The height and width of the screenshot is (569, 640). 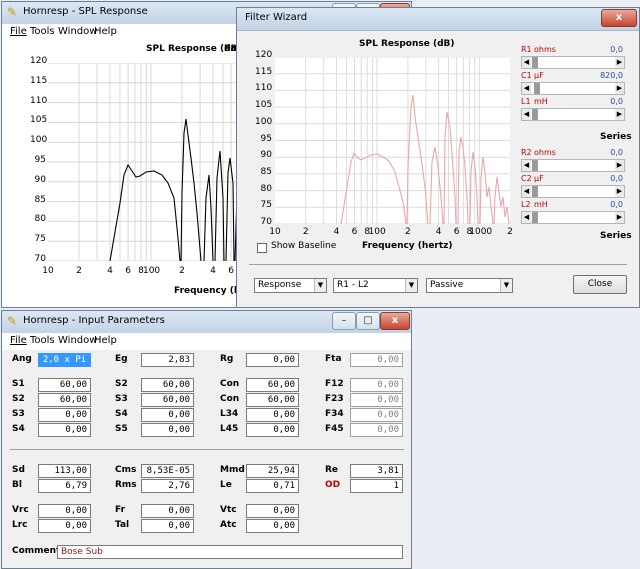 What do you see at coordinates (64, 471) in the screenshot?
I see `param-field-sd: 113,00` at bounding box center [64, 471].